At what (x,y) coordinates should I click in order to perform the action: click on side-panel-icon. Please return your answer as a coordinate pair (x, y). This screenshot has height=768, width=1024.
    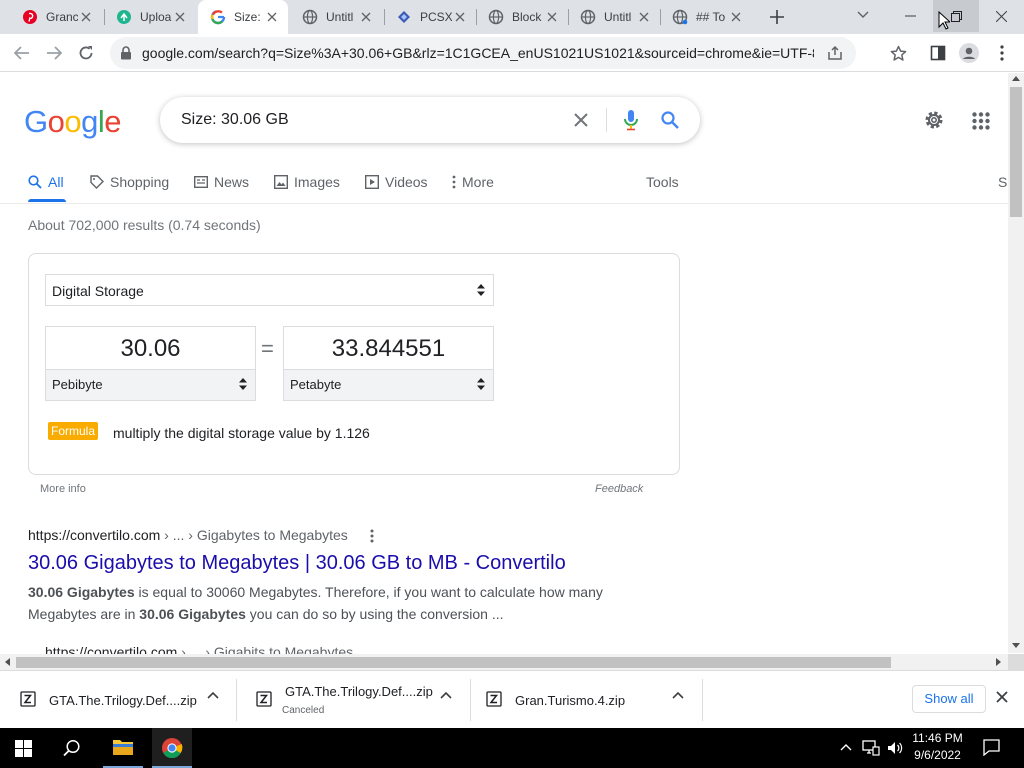
    Looking at the image, I should click on (938, 53).